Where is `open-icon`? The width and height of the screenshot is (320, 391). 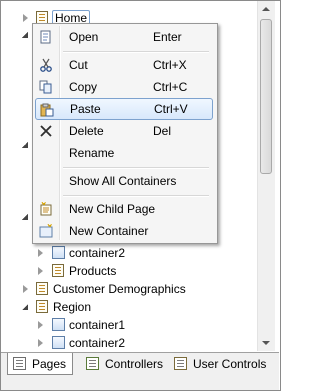 open-icon is located at coordinates (45, 37).